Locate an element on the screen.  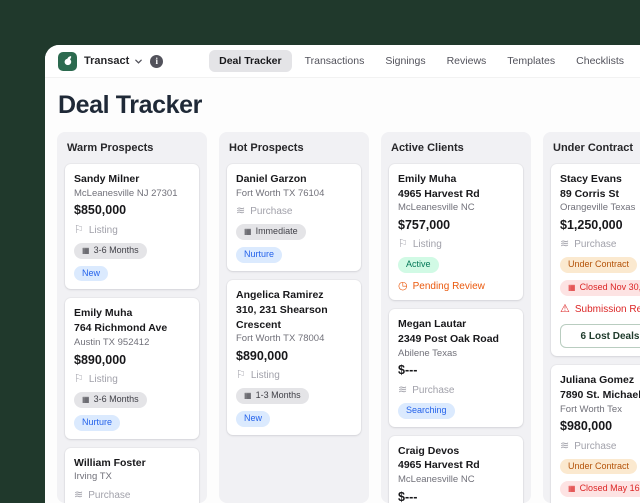
closed-date-badge: ▦Closed Nov 30, 2024 is located at coordinates (600, 288).